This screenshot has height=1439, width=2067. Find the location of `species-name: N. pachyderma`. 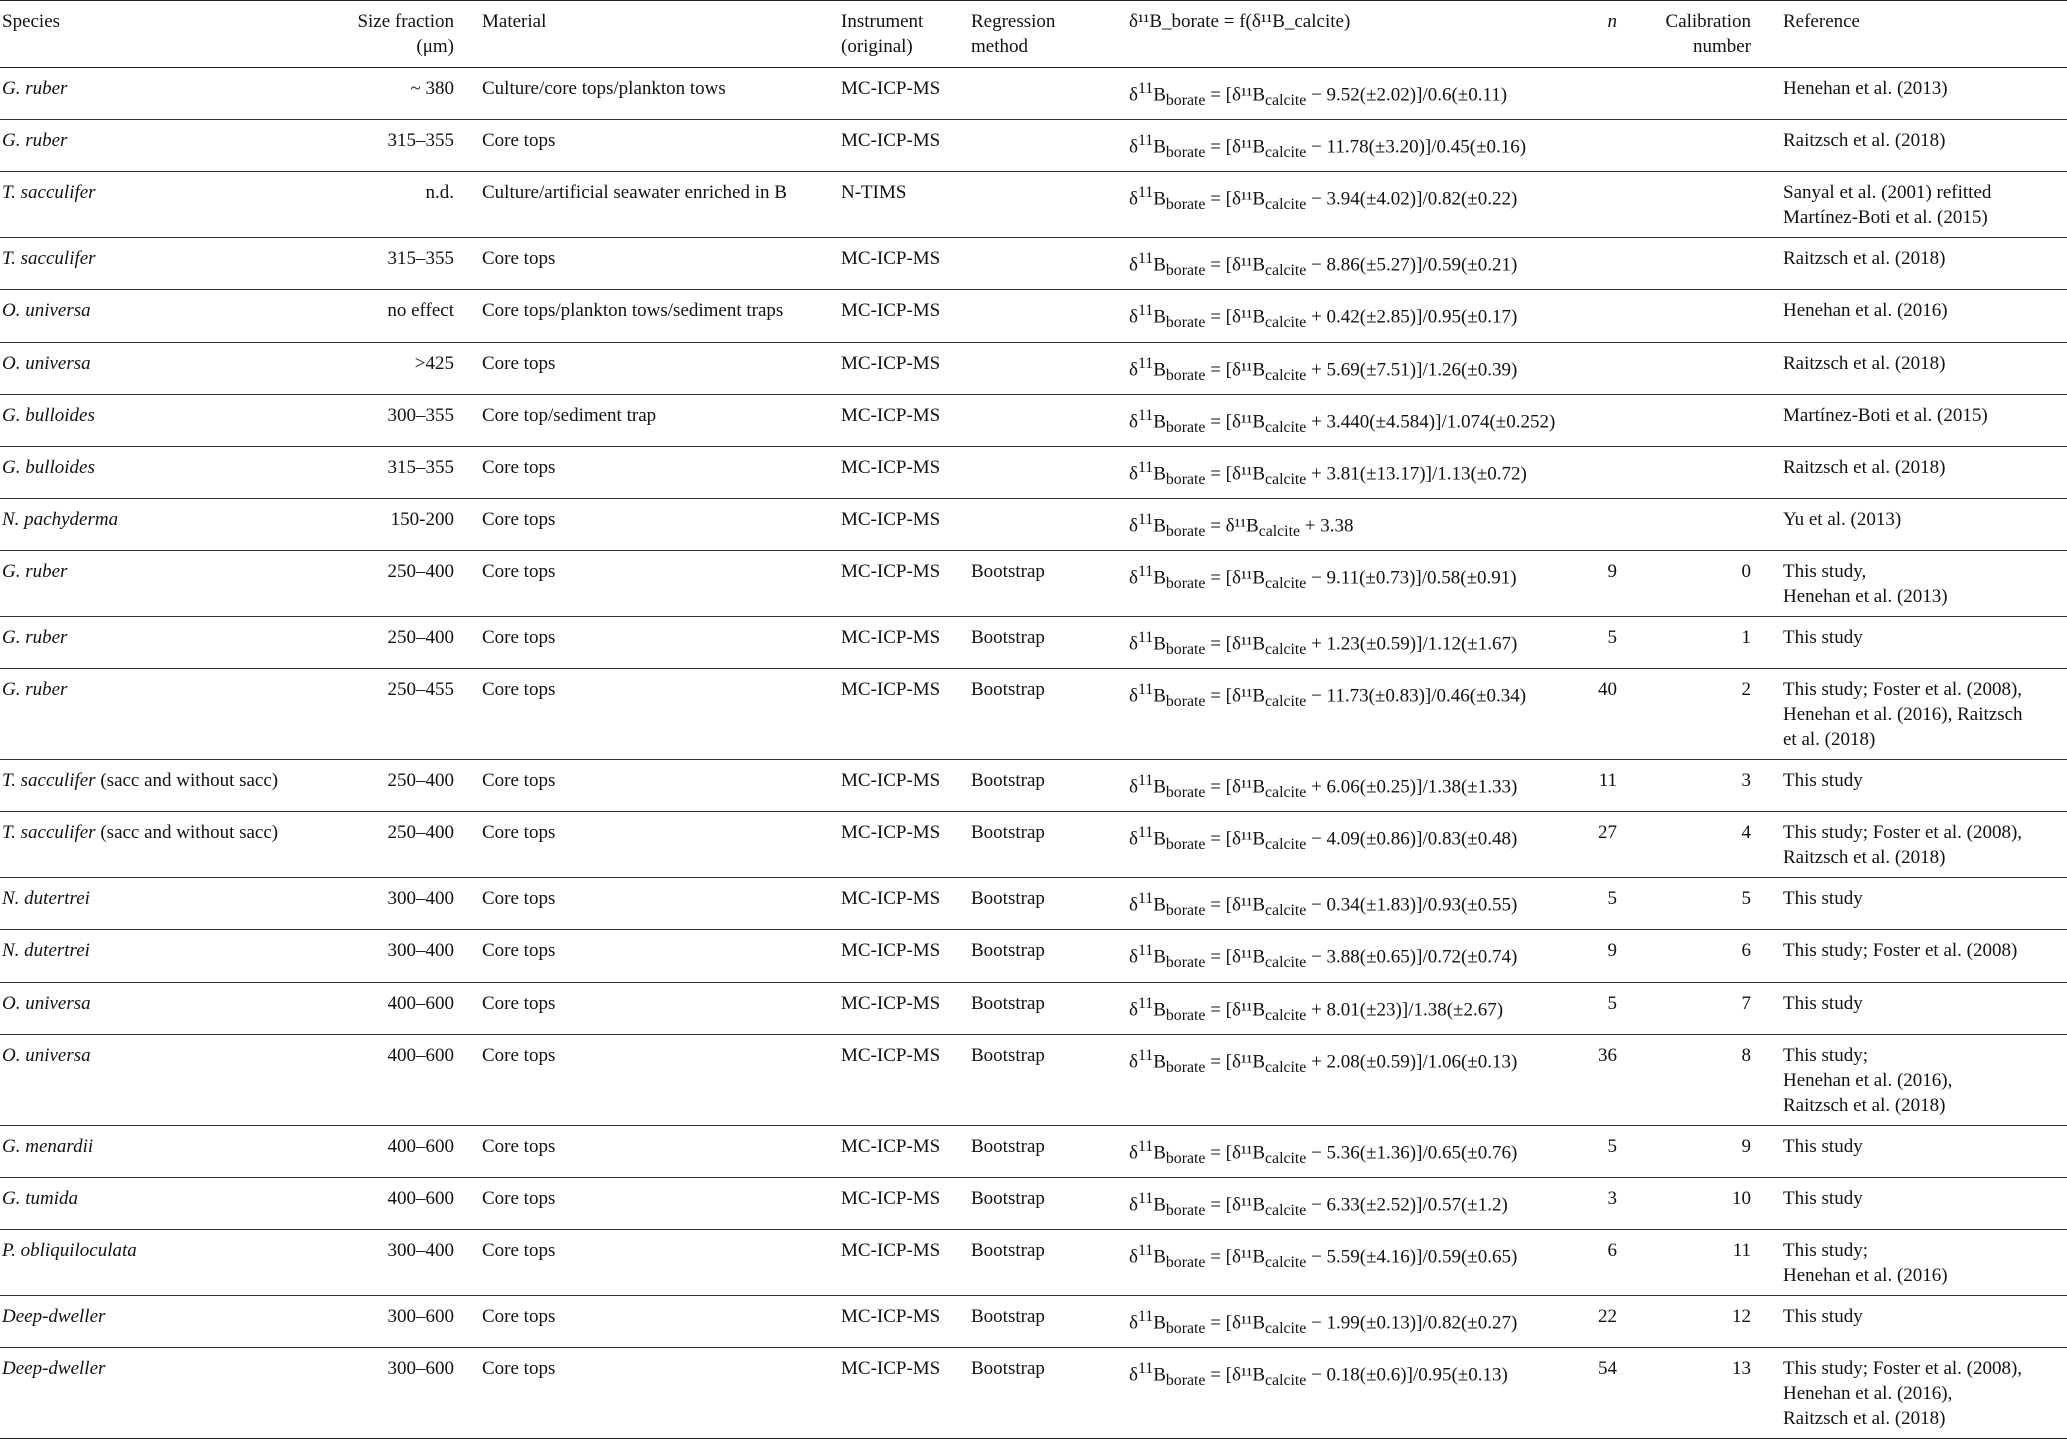

species-name: N. pachyderma is located at coordinates (60, 519).